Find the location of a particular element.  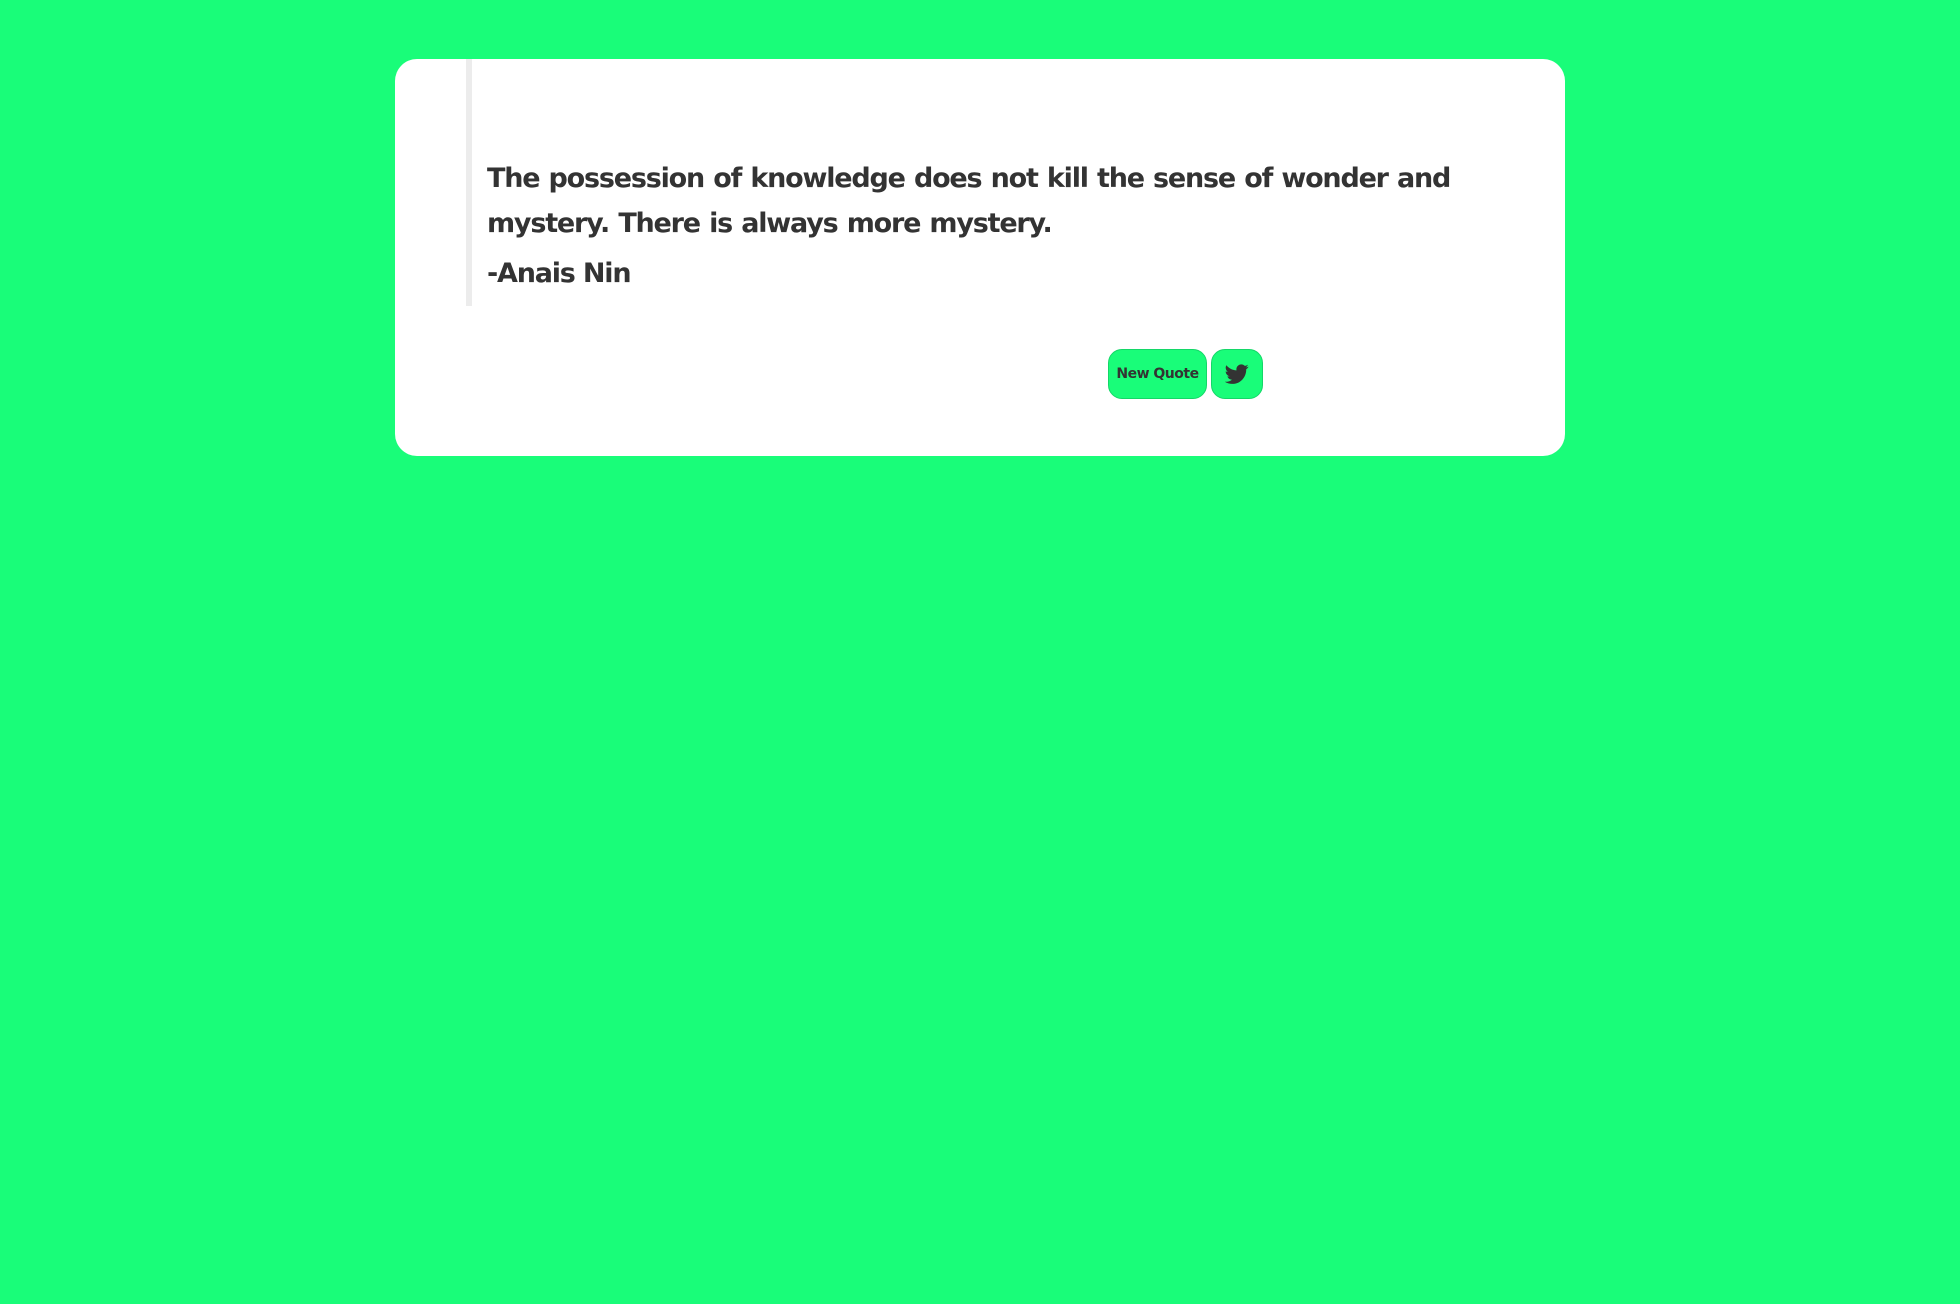

twitter-icon is located at coordinates (1237, 374).